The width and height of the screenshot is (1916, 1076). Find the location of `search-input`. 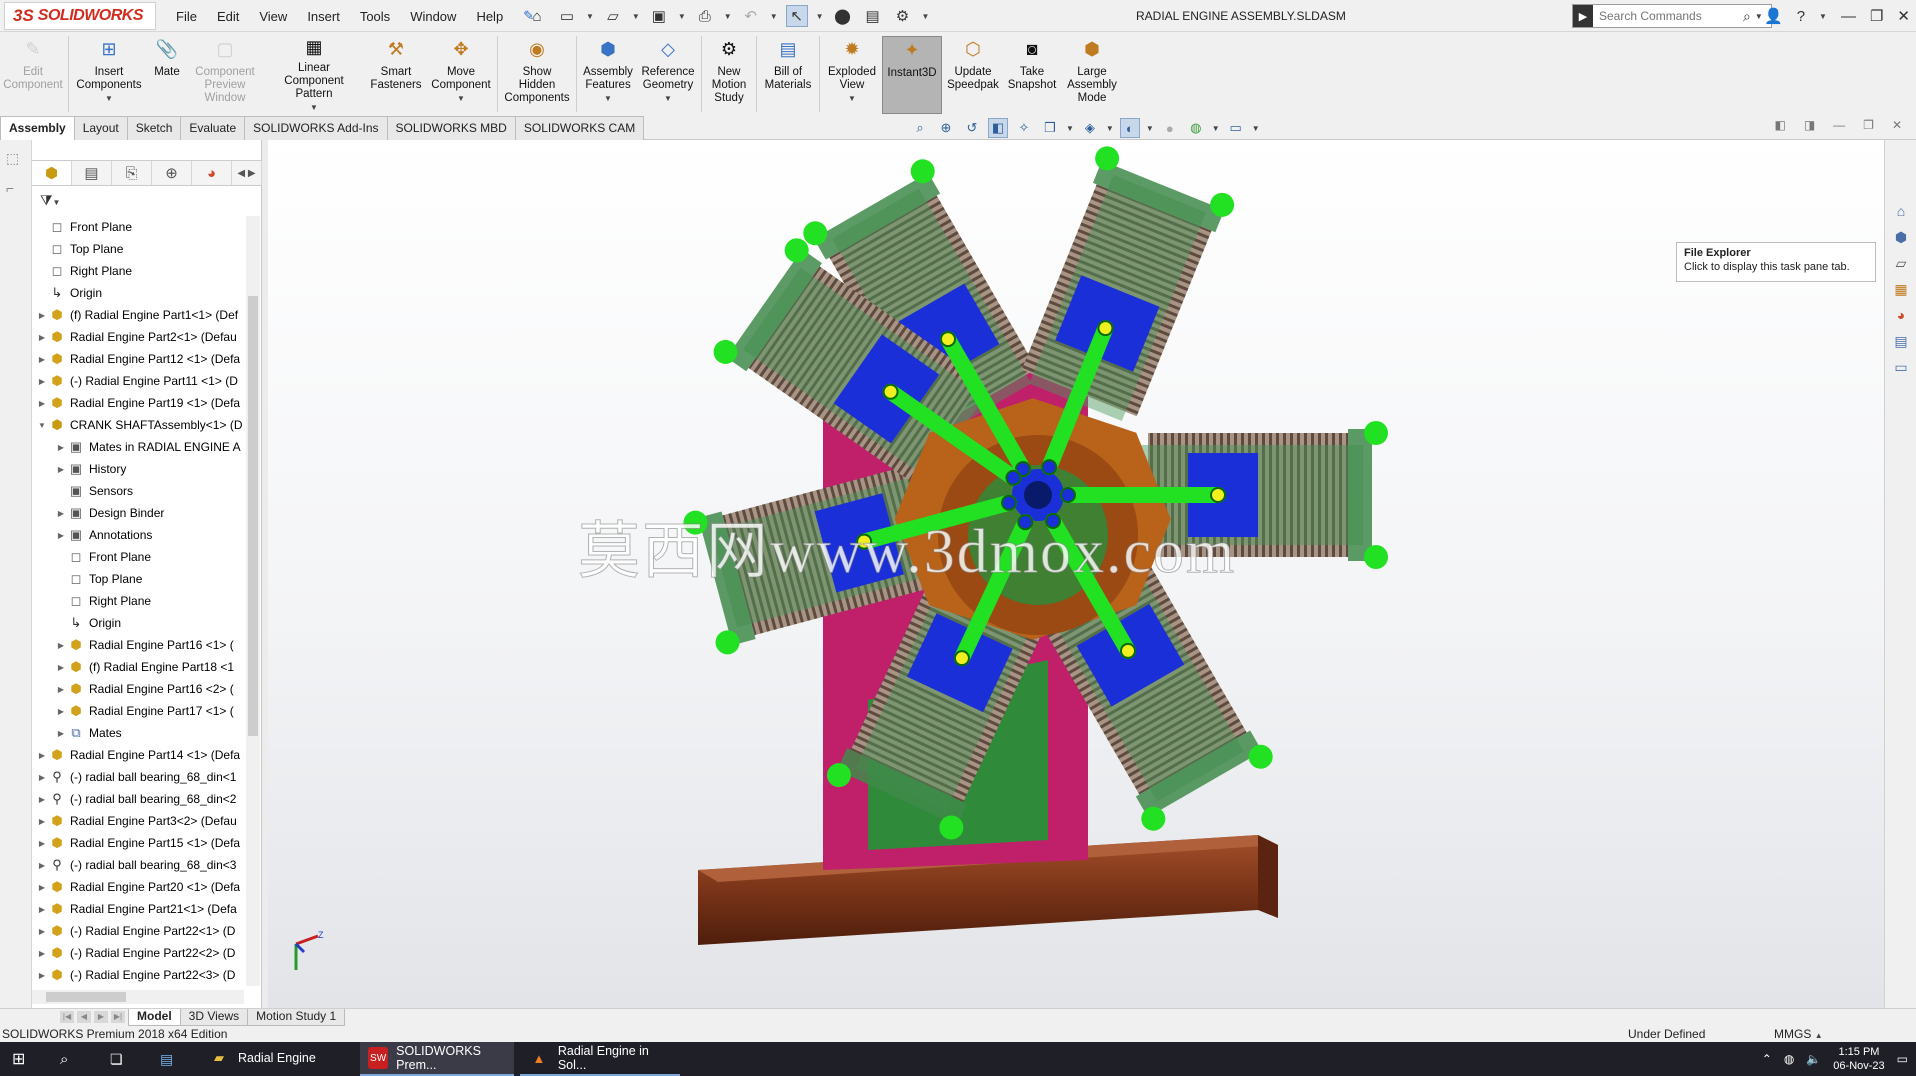

search-input is located at coordinates (1668, 16).